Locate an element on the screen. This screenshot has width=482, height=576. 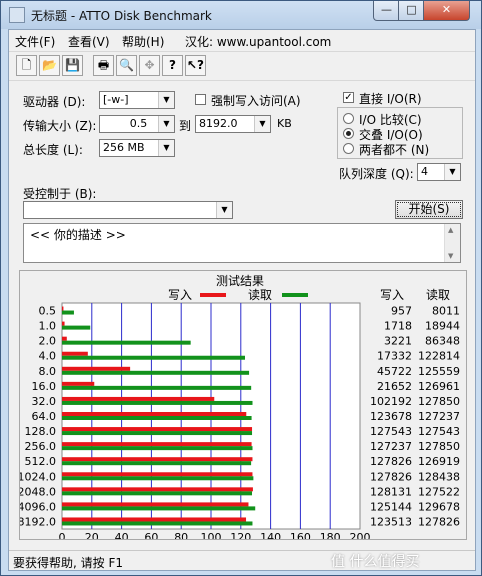
menu-help: 帮助(H) is located at coordinates (143, 41).